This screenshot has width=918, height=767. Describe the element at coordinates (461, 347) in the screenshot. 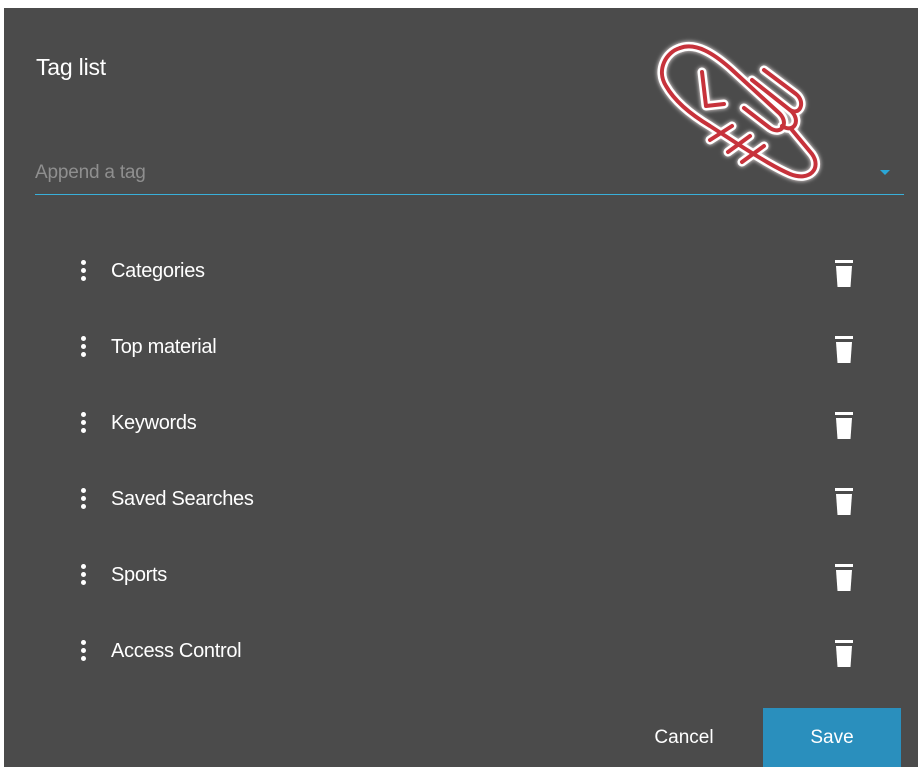

I see `tag-row: Top material` at that location.